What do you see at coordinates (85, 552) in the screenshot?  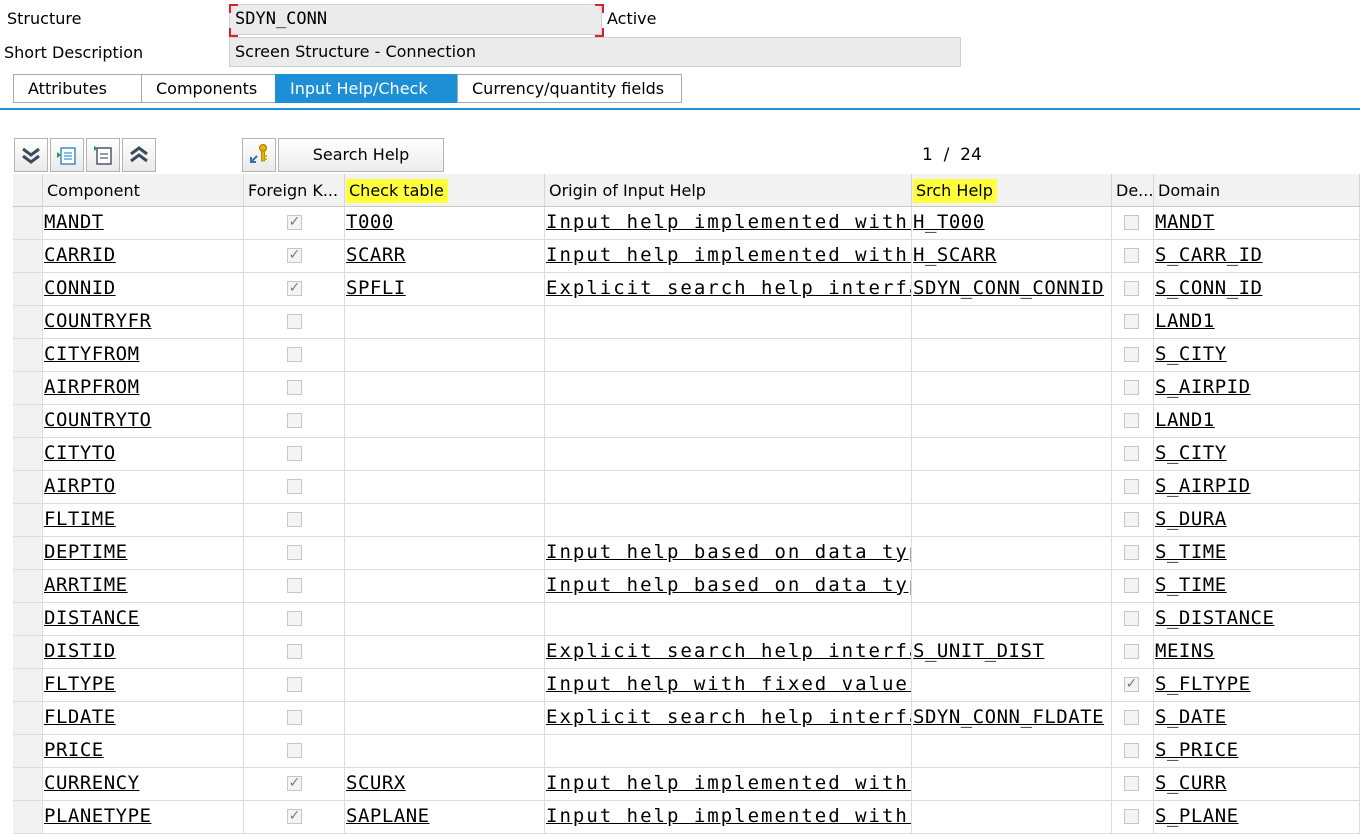 I see `component-link: DEPTIME` at bounding box center [85, 552].